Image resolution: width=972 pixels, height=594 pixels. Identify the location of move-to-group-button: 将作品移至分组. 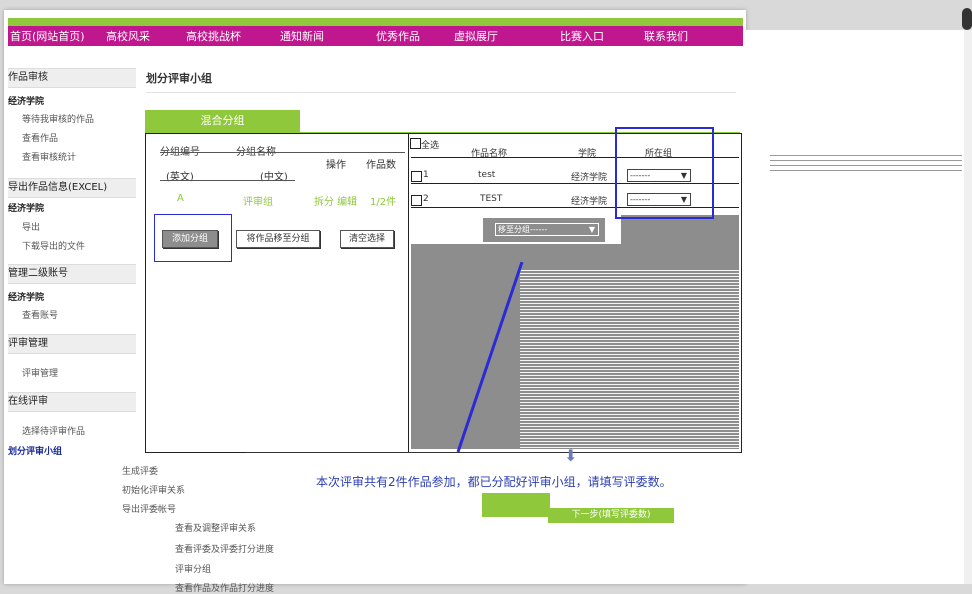
(278, 239).